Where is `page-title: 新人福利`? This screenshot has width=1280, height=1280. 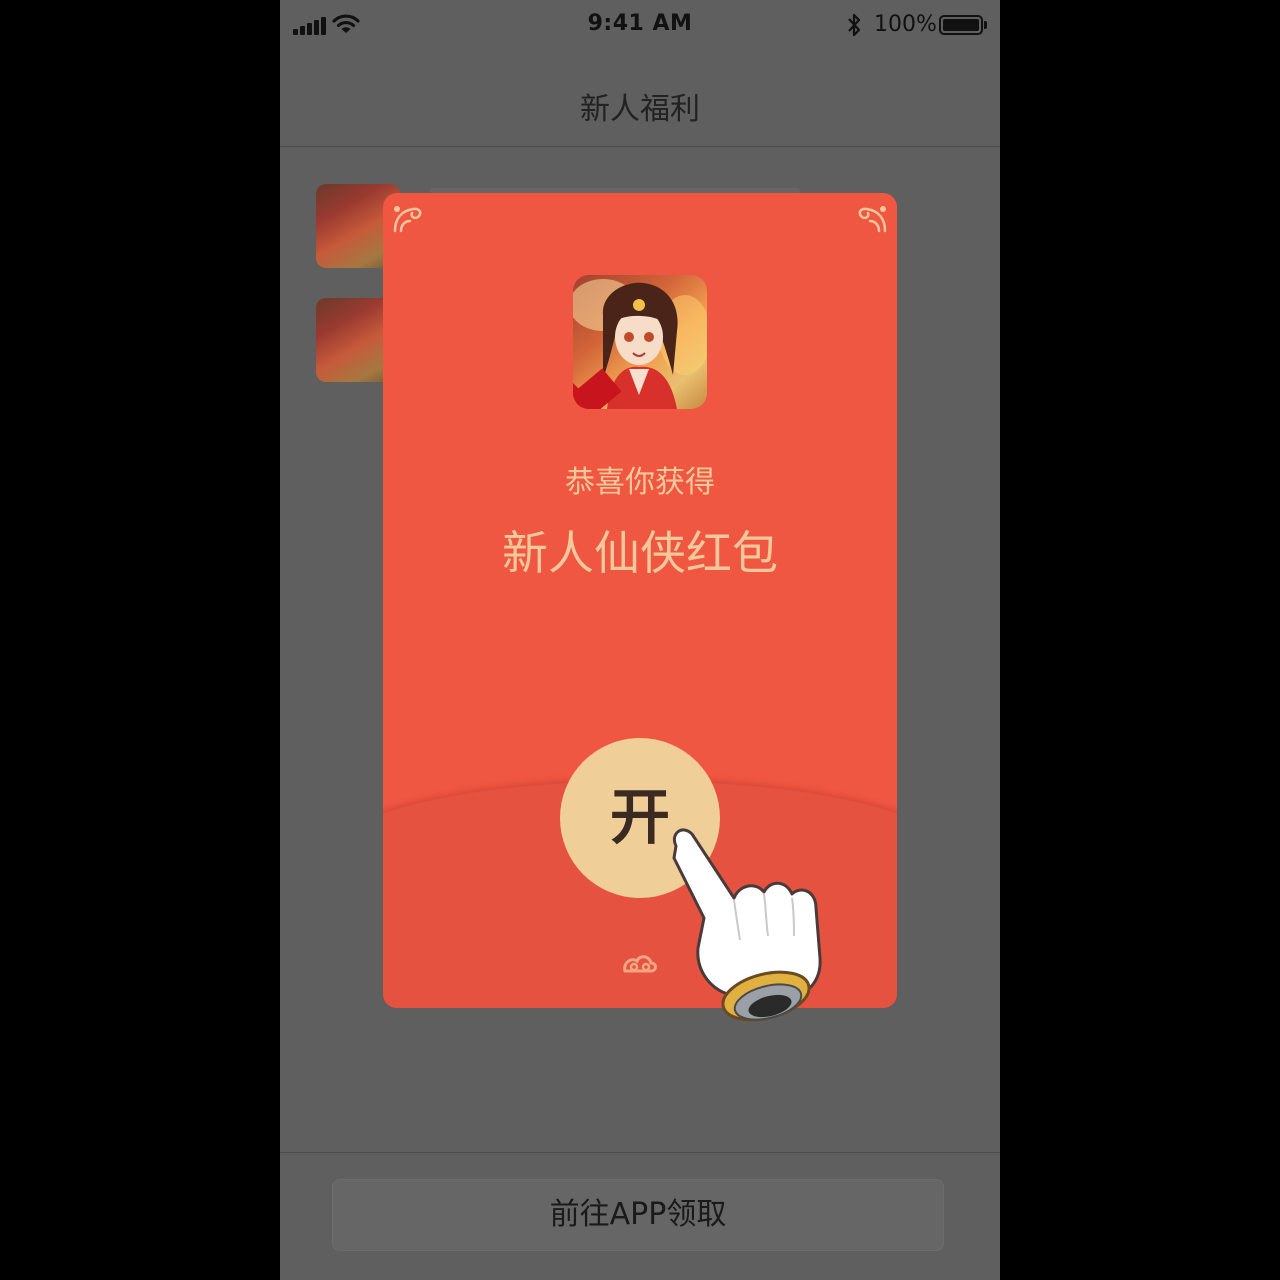
page-title: 新人福利 is located at coordinates (640, 109).